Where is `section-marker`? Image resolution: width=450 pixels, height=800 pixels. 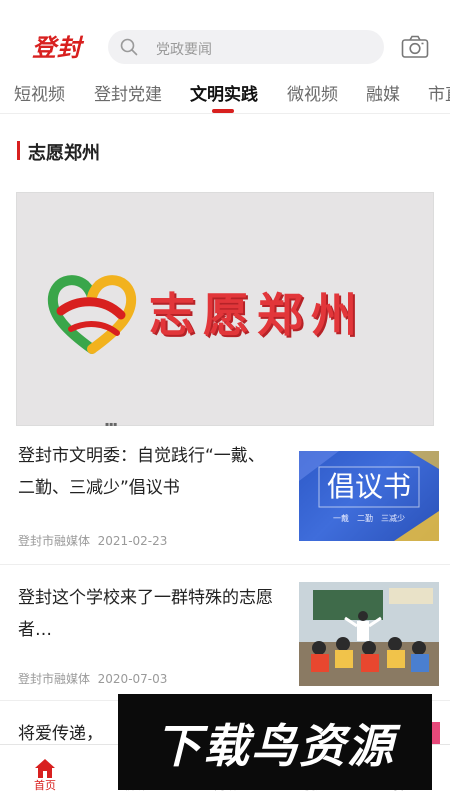 section-marker is located at coordinates (18, 150).